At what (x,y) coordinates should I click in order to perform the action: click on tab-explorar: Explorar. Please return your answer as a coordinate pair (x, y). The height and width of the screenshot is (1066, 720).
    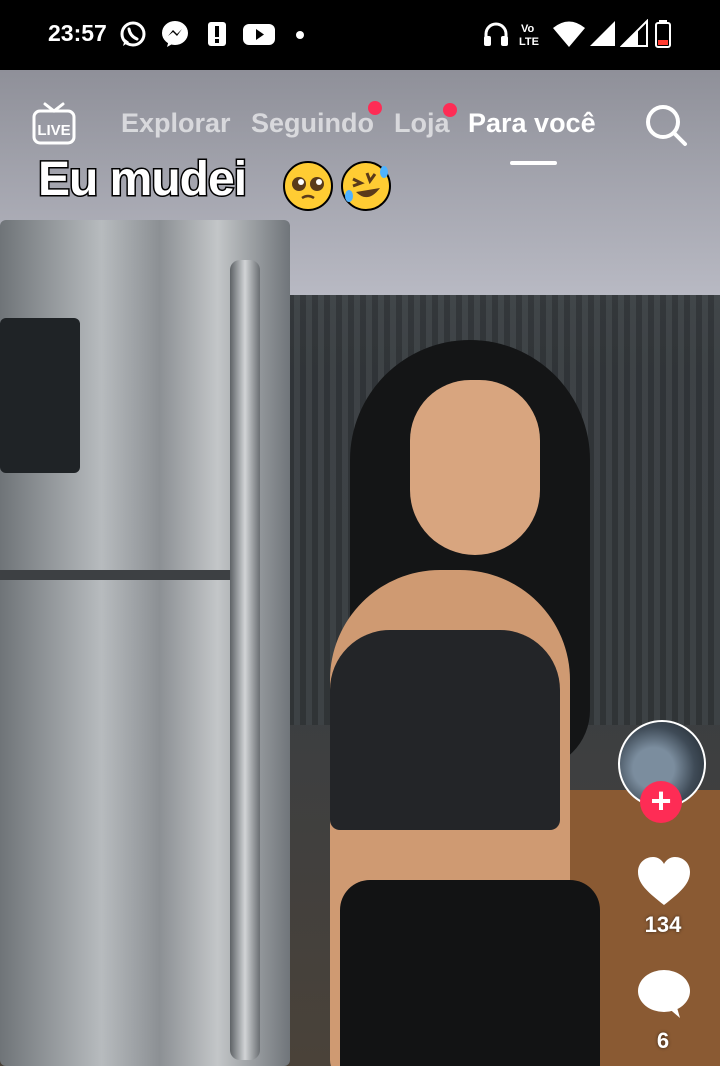
    Looking at the image, I should click on (176, 123).